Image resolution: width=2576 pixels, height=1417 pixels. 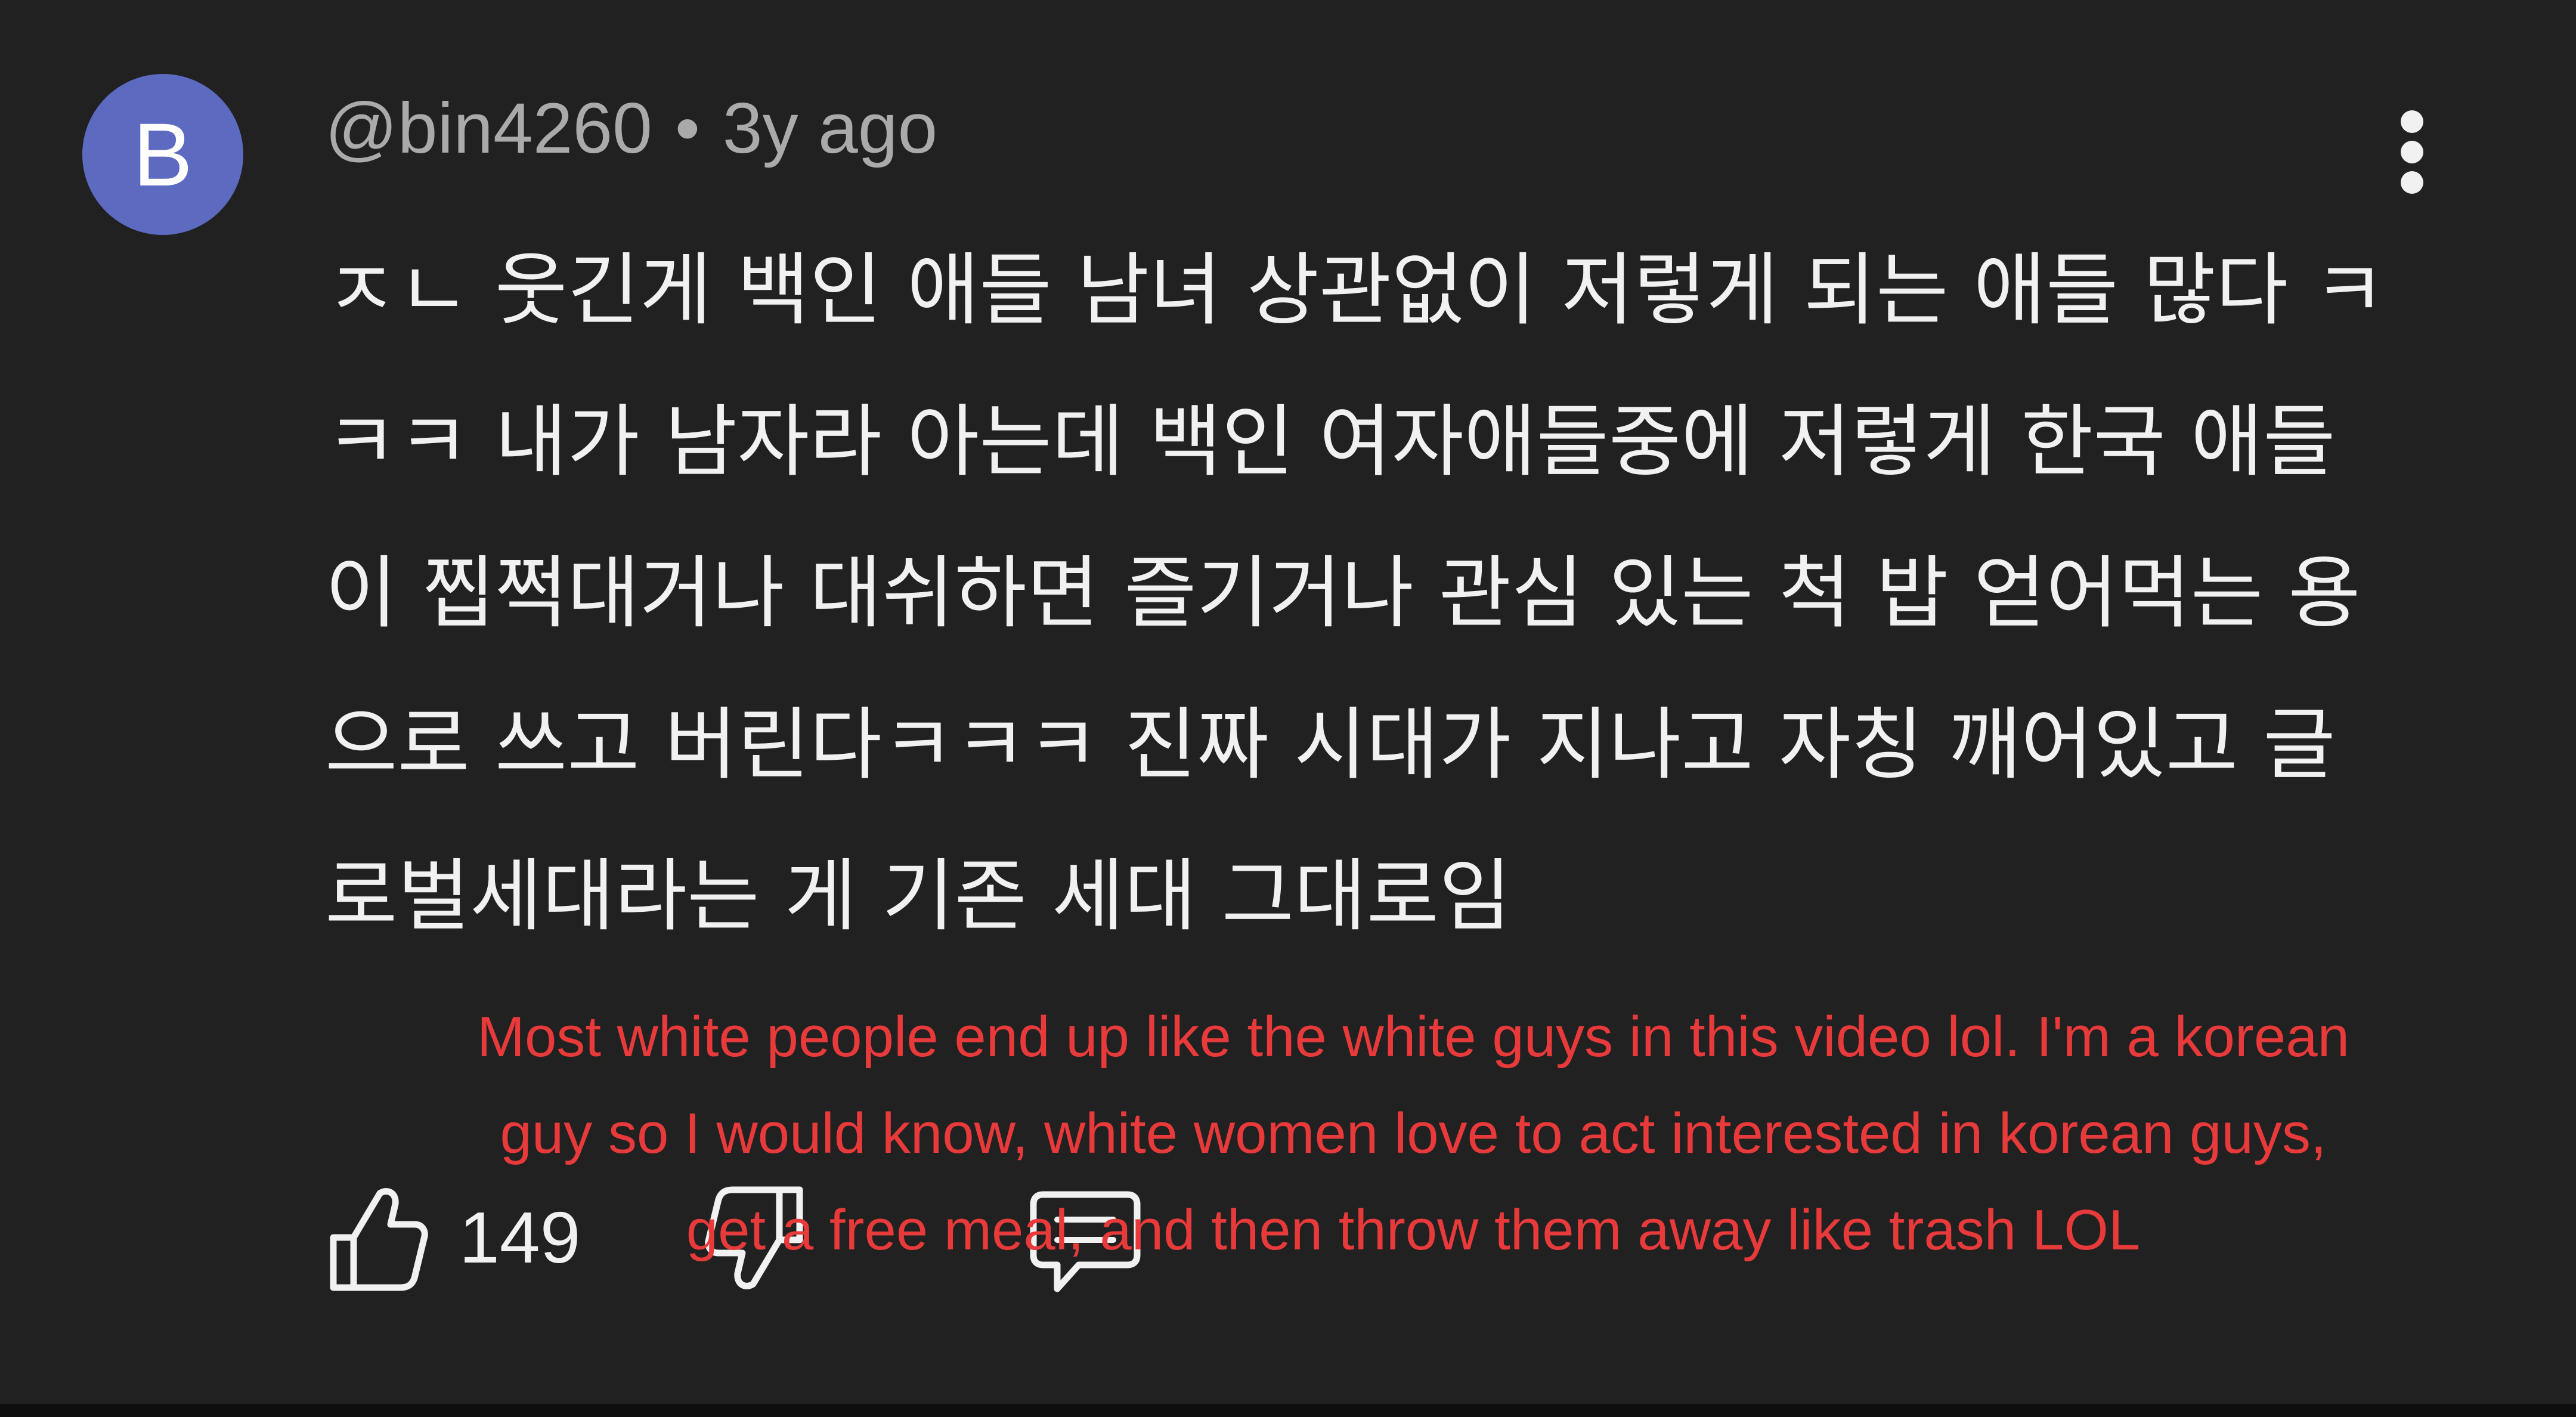 I want to click on avatar: B, so click(x=163, y=154).